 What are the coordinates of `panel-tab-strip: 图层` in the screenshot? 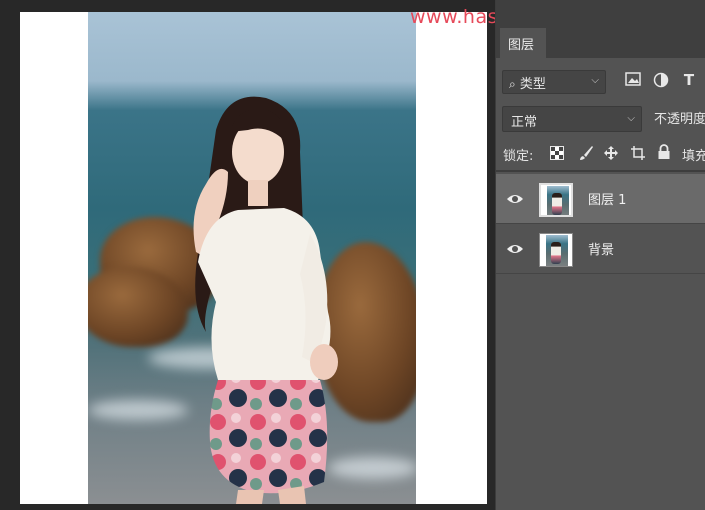 It's located at (600, 29).